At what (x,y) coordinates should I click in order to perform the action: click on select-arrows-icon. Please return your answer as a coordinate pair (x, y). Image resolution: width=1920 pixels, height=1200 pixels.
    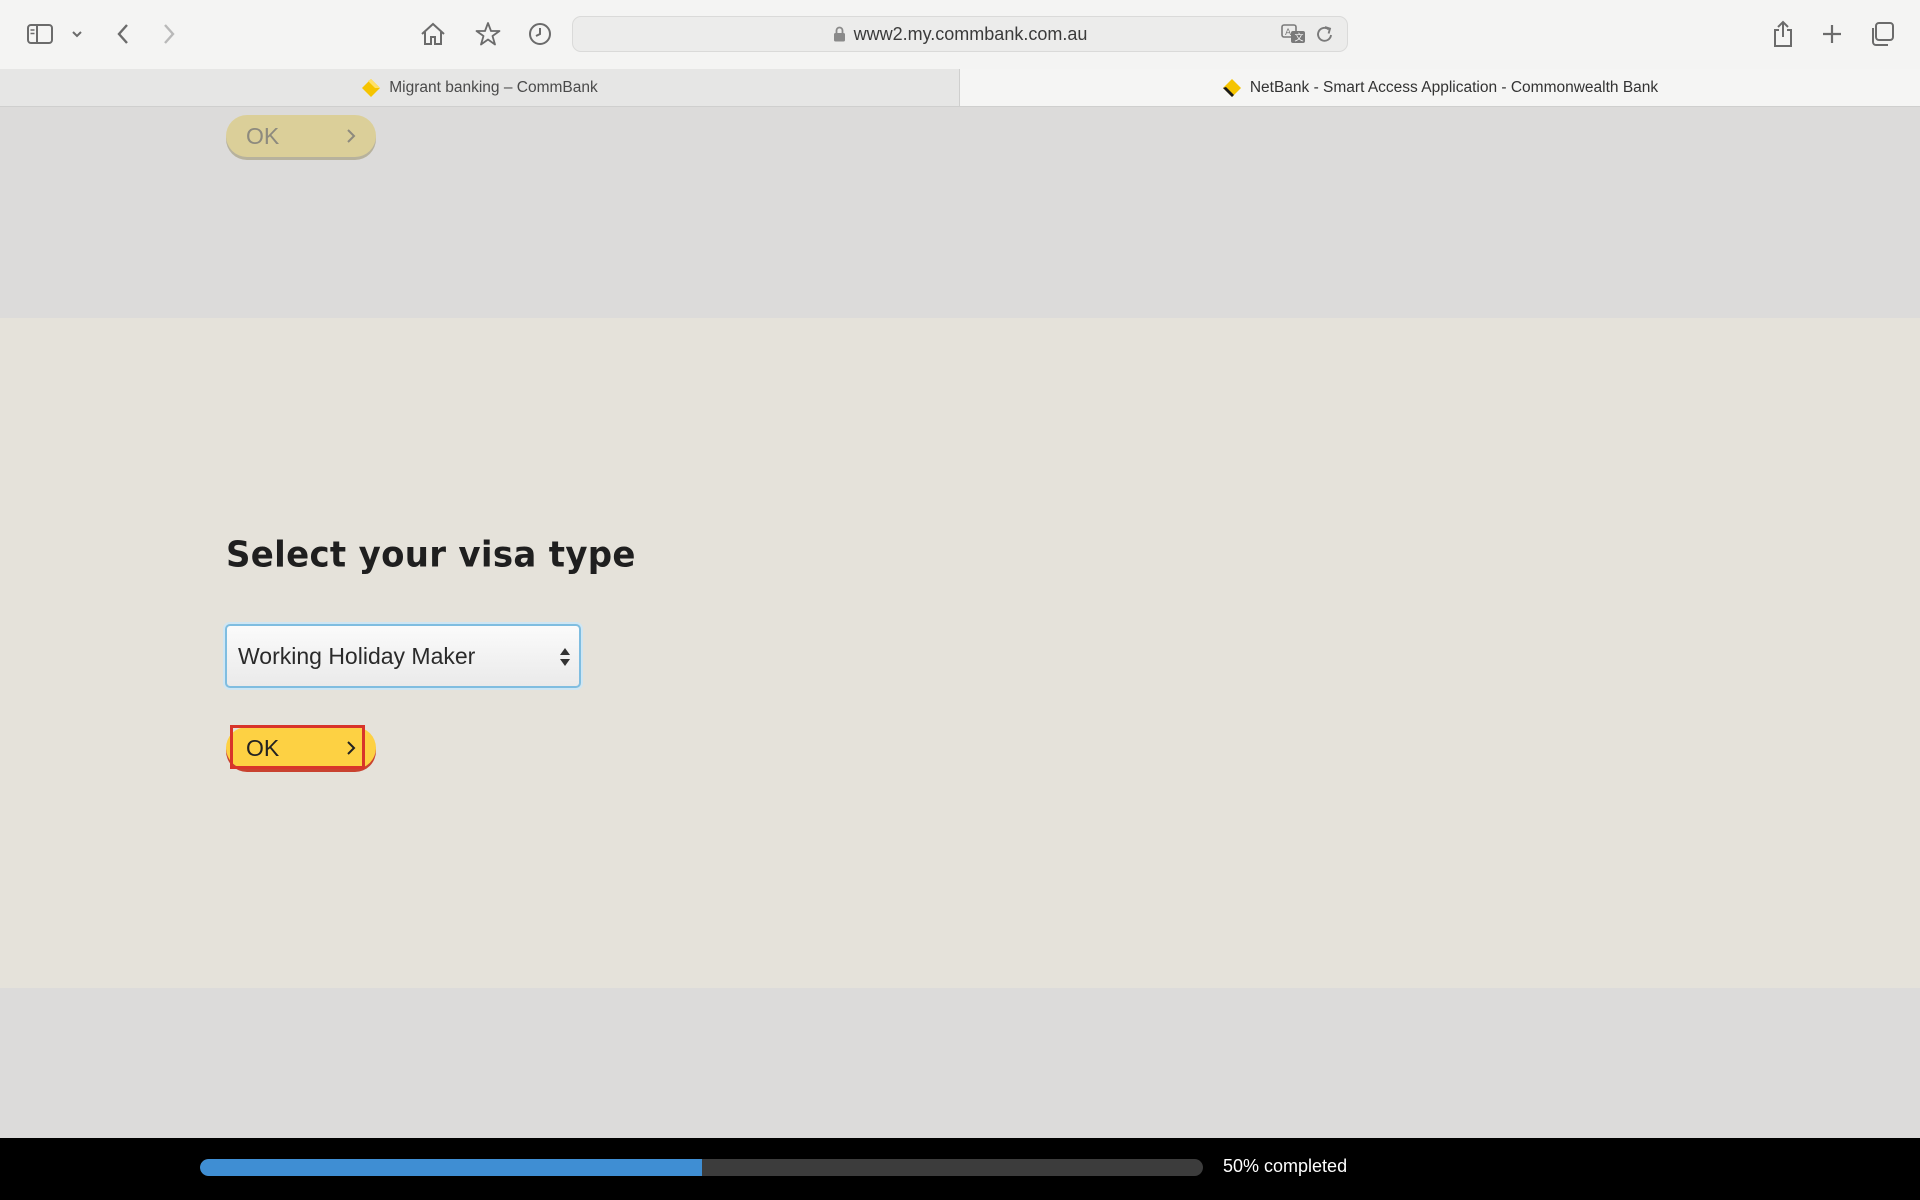
    Looking at the image, I should click on (565, 659).